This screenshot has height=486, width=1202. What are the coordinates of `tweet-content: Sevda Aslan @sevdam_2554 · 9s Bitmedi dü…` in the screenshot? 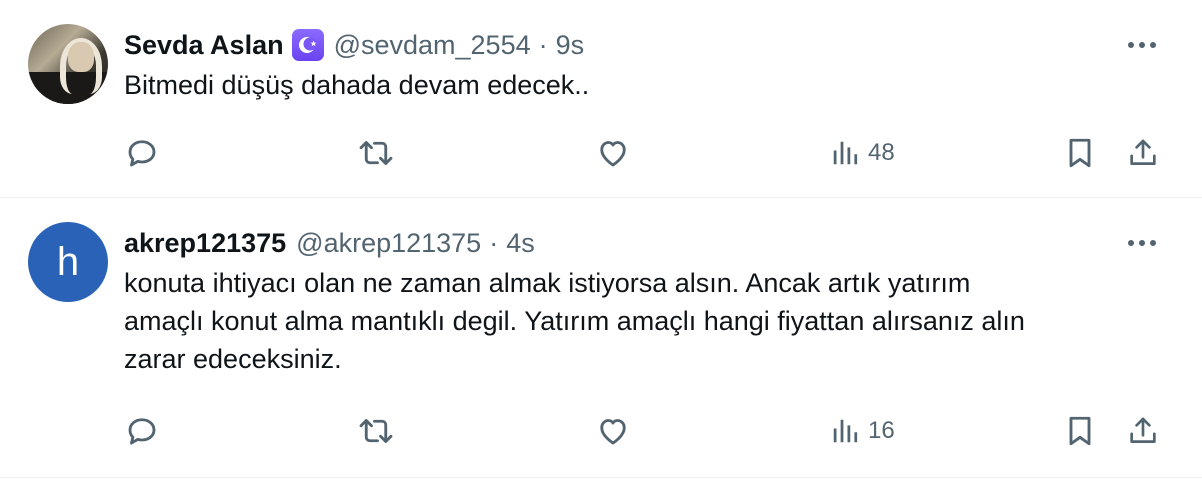 It's located at (643, 66).